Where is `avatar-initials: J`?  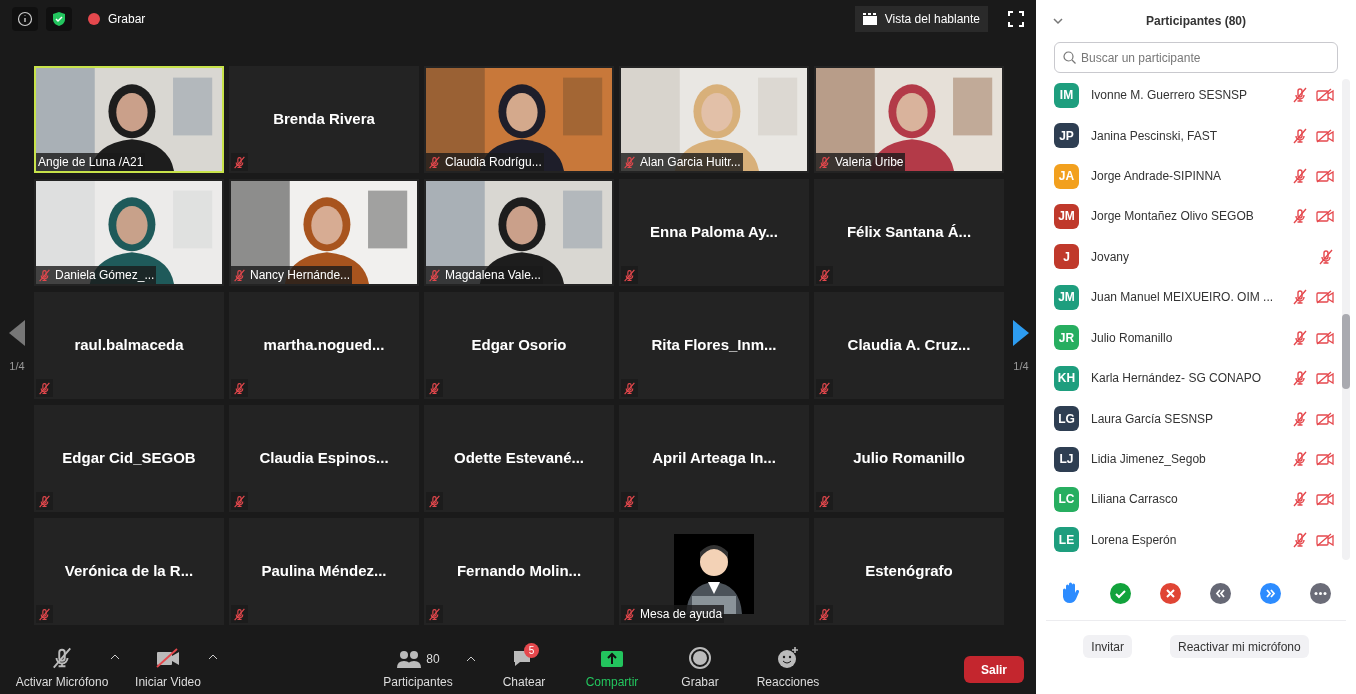 avatar-initials: J is located at coordinates (1066, 257).